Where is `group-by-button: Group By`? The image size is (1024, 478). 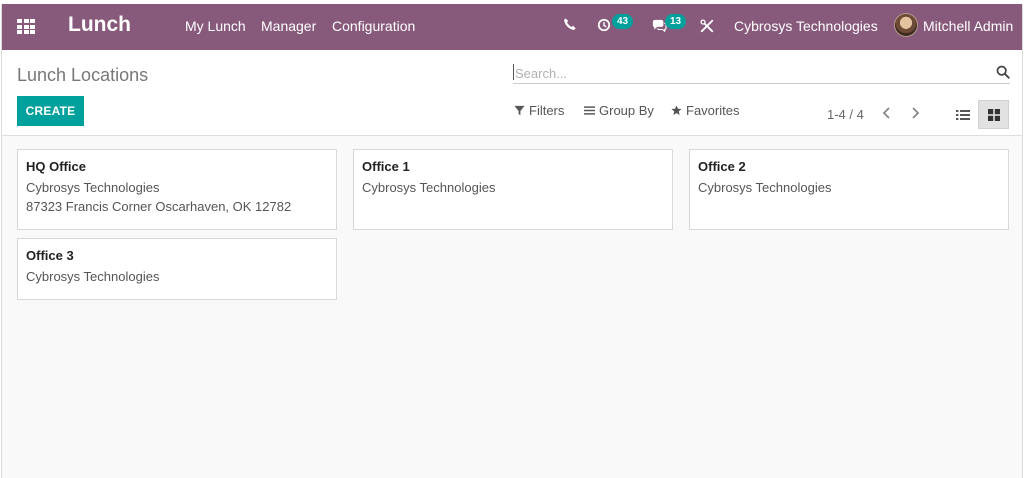 group-by-button: Group By is located at coordinates (619, 110).